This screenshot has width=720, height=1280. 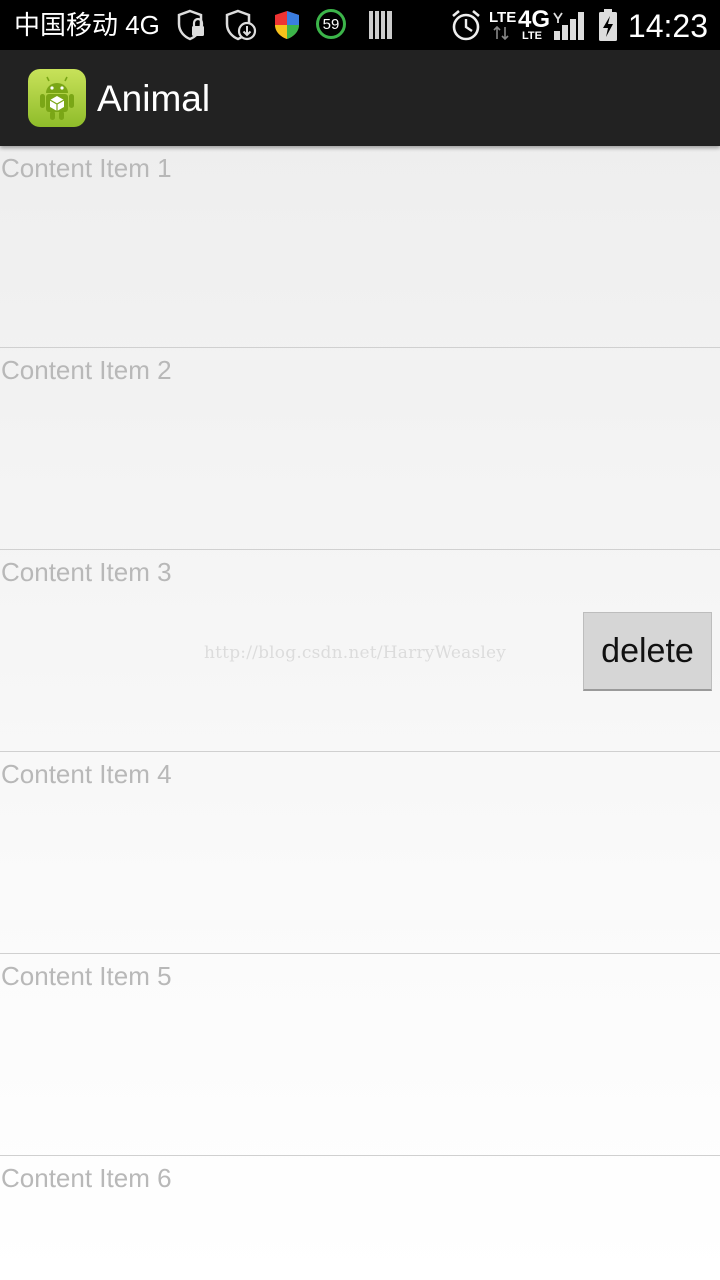 What do you see at coordinates (501, 33) in the screenshot?
I see `data-arrows-icon` at bounding box center [501, 33].